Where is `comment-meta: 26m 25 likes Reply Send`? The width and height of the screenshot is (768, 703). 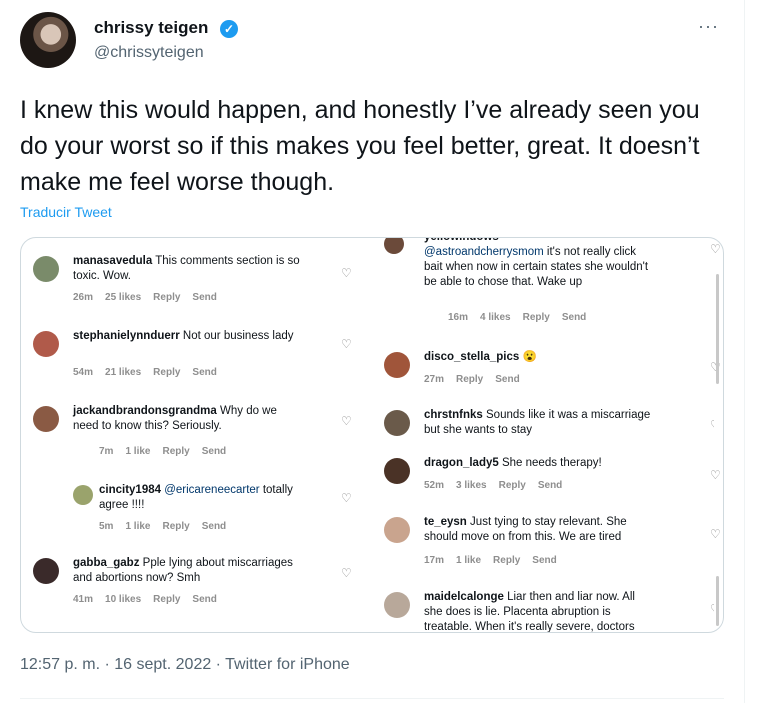 comment-meta: 26m 25 likes Reply Send is located at coordinates (145, 297).